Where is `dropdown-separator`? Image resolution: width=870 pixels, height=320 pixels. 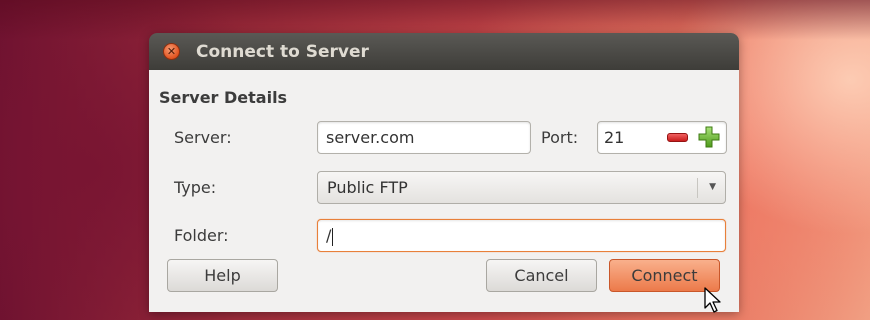 dropdown-separator is located at coordinates (697, 188).